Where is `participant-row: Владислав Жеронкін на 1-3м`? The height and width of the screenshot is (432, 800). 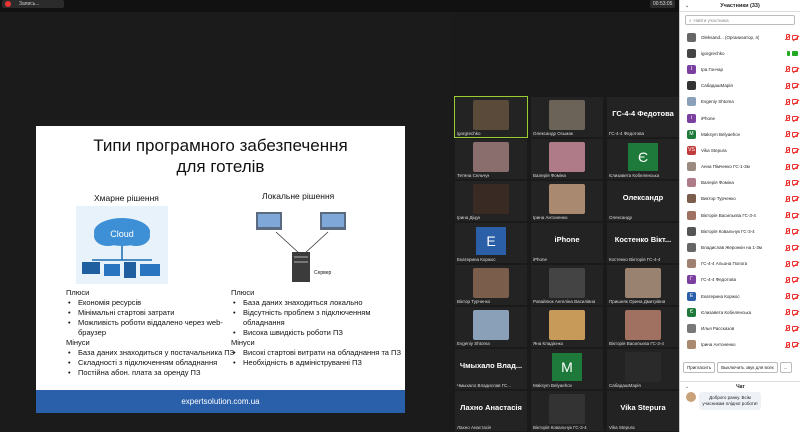
participant-row: Владислав Жеронкін на 1-3м is located at coordinates (740, 247).